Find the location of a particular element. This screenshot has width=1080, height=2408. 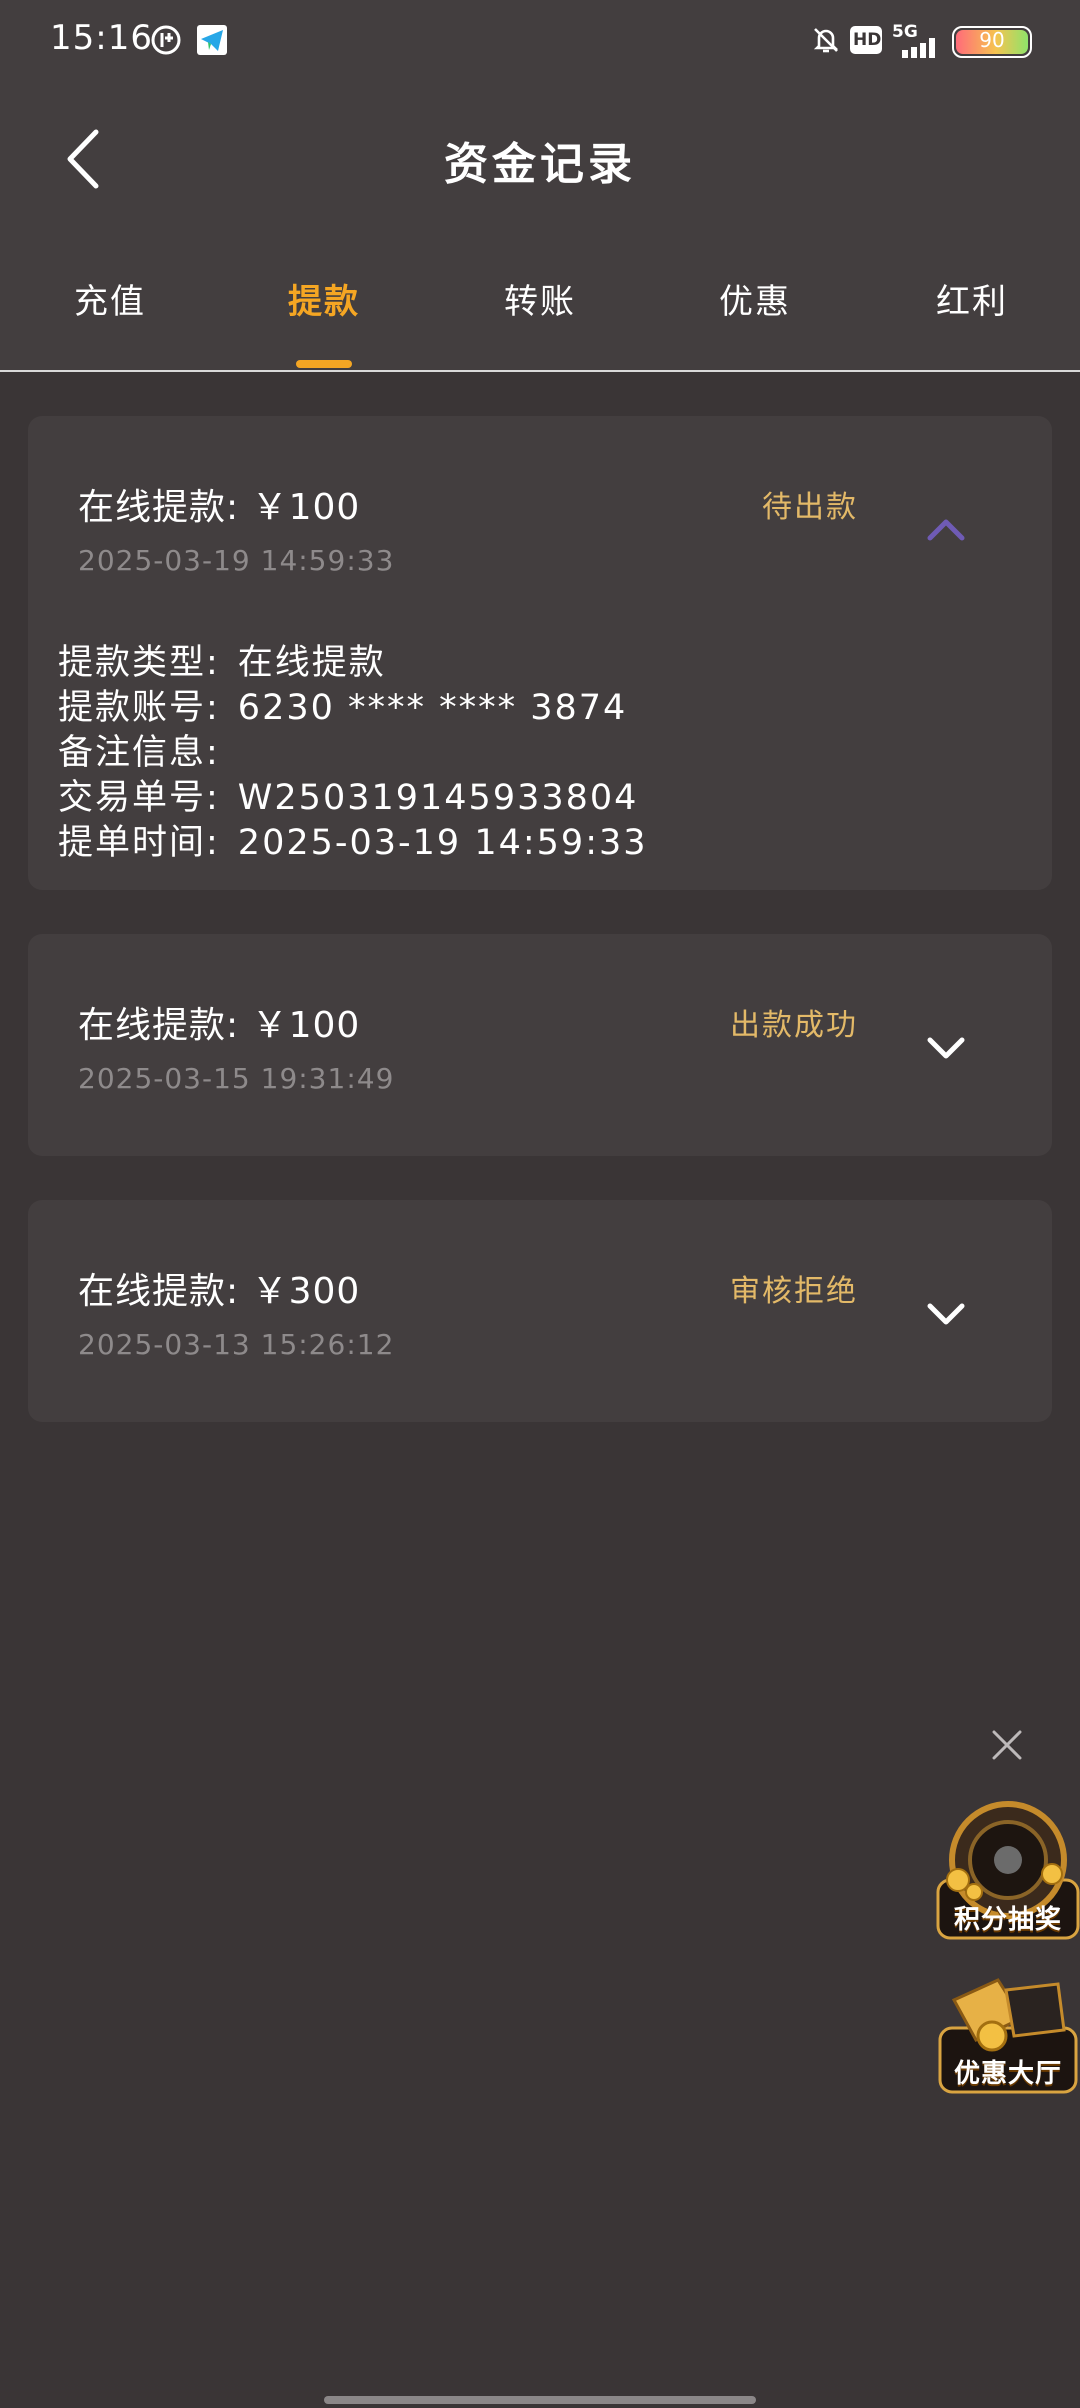

detail-value: 6230 **** **** 3874 is located at coordinates (432, 708).